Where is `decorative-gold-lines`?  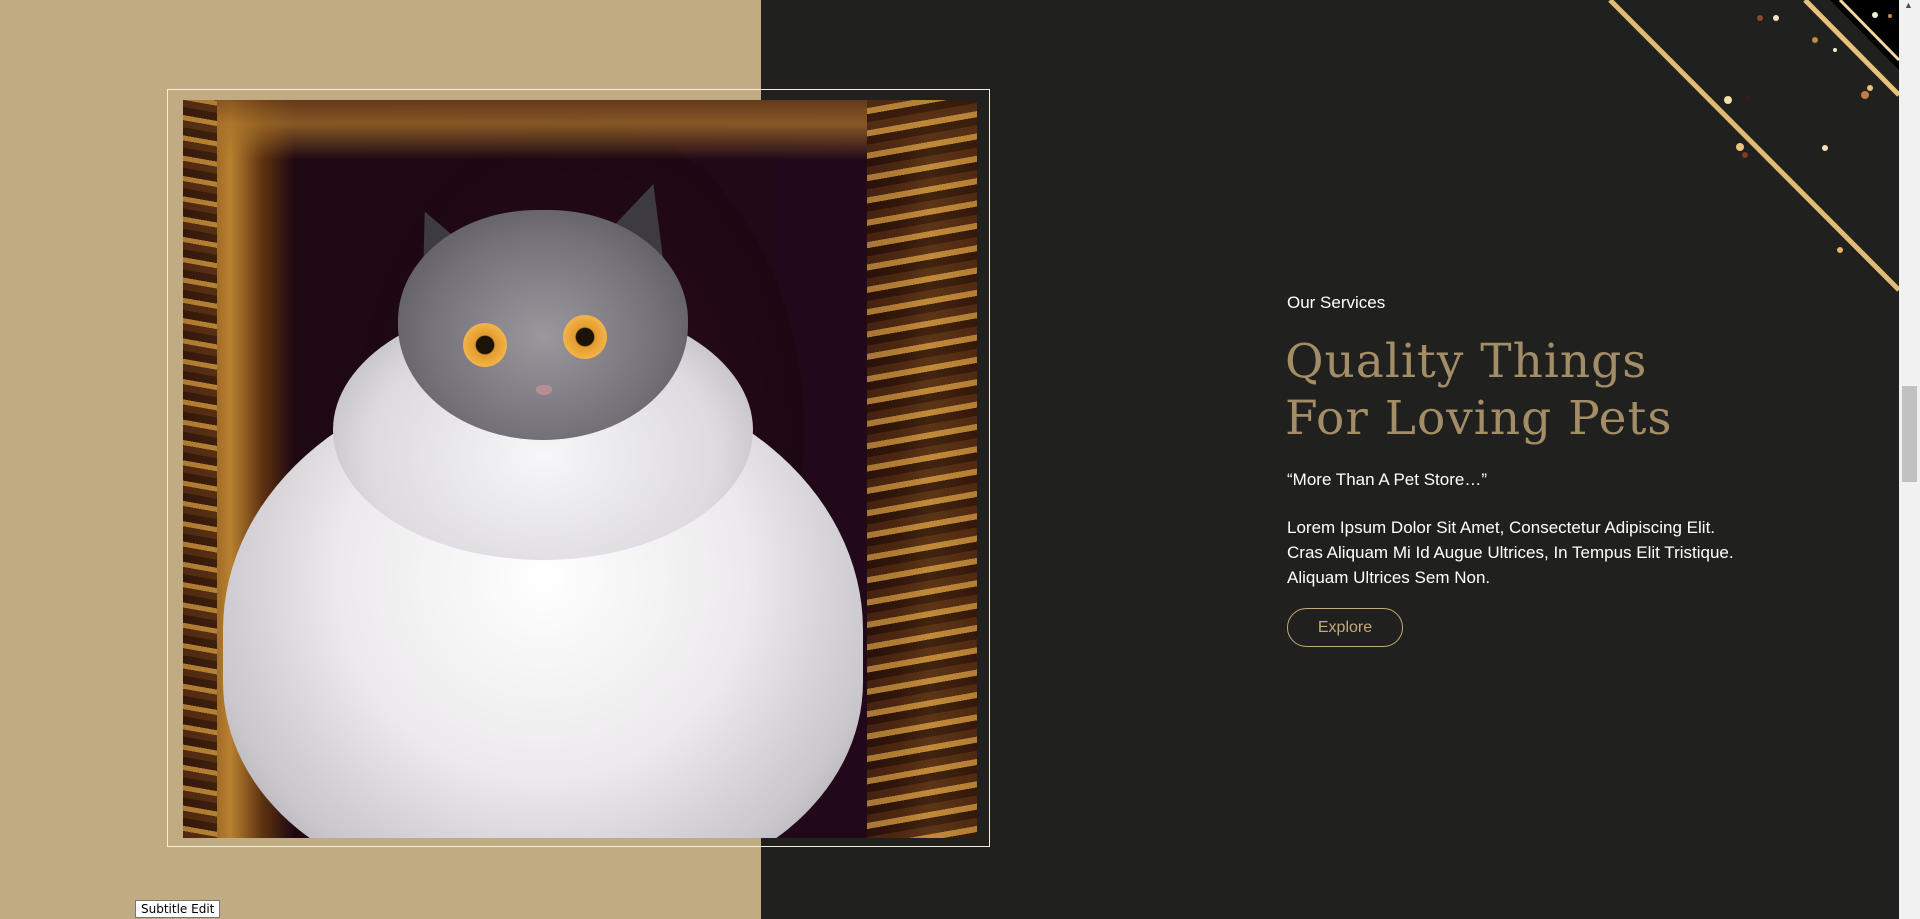
decorative-gold-lines is located at coordinates (1753, 146).